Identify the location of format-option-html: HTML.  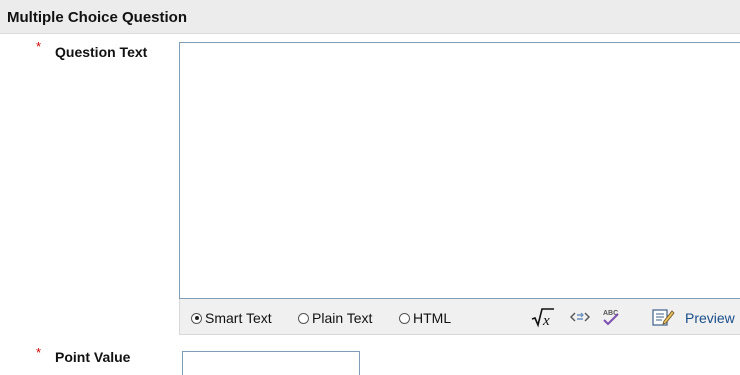
(425, 318).